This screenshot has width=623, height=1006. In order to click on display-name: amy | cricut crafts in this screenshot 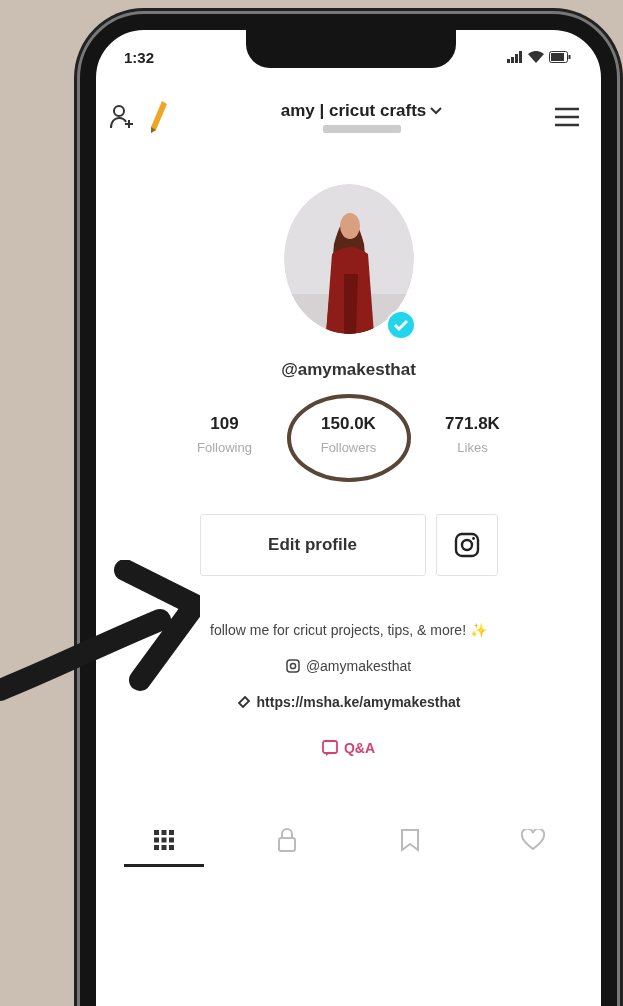, I will do `click(353, 111)`.